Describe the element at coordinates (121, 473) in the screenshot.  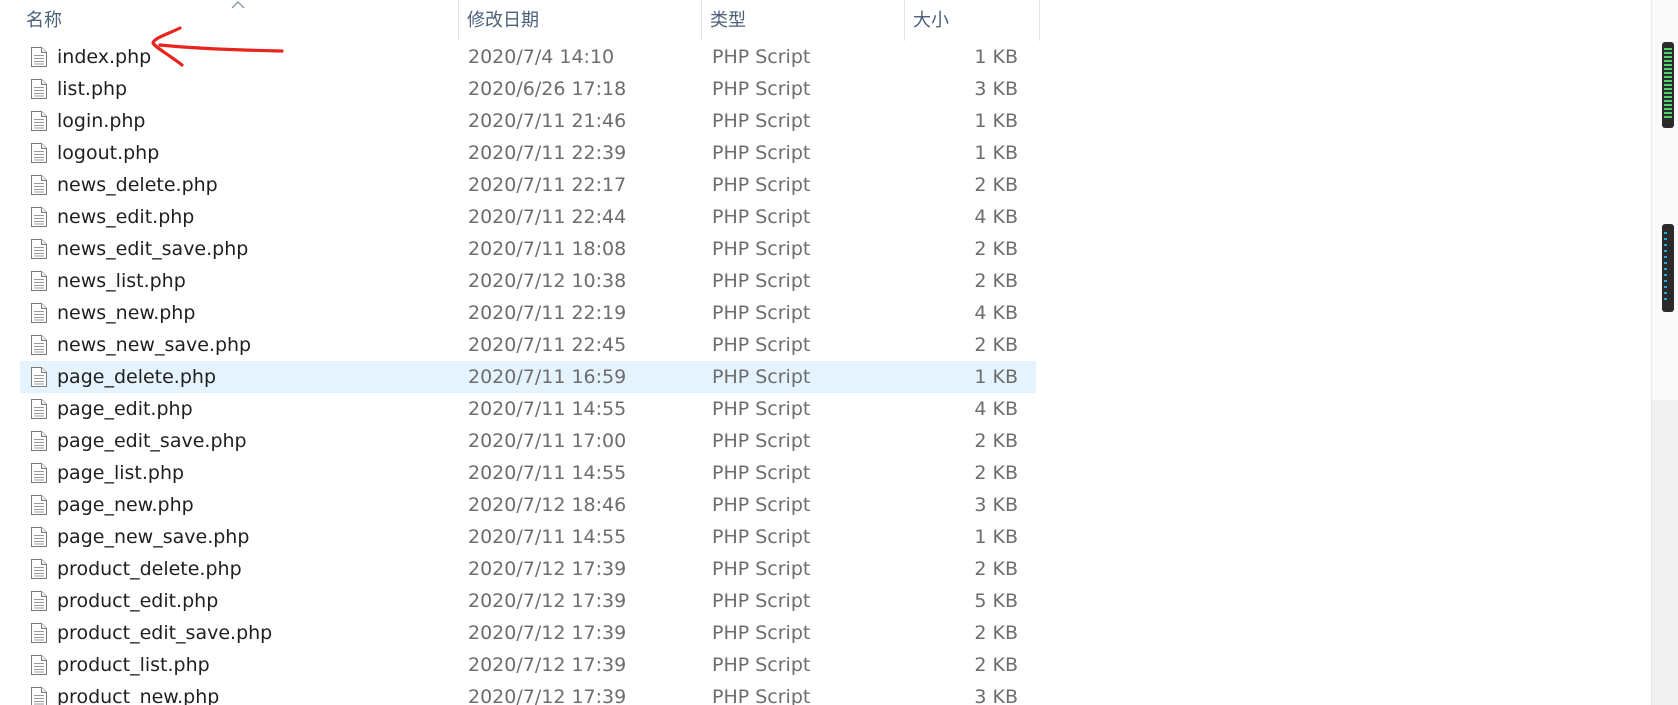
I see `file-name: page_list.php` at that location.